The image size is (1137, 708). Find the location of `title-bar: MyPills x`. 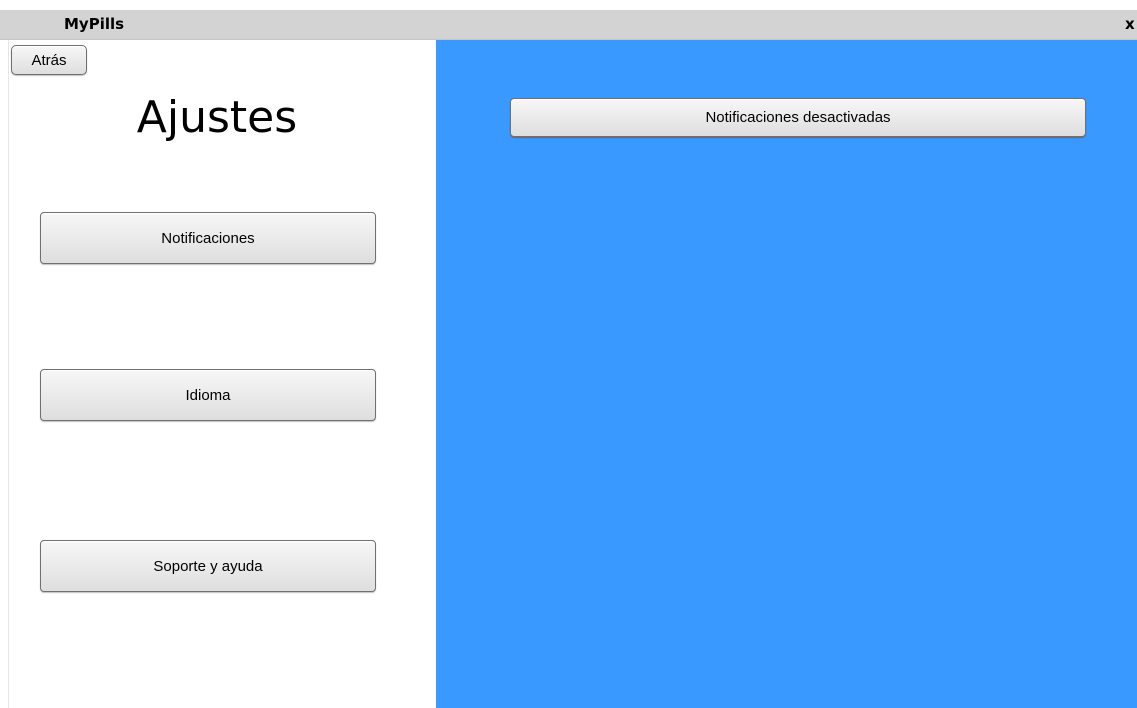

title-bar: MyPills x is located at coordinates (568, 25).